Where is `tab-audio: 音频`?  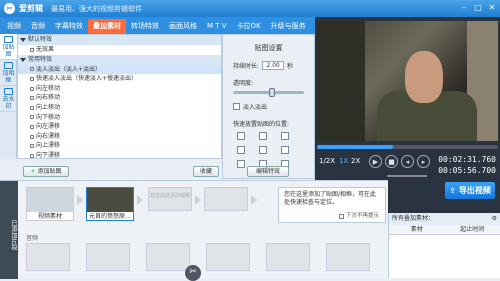
tab-audio: 音频 is located at coordinates (38, 26).